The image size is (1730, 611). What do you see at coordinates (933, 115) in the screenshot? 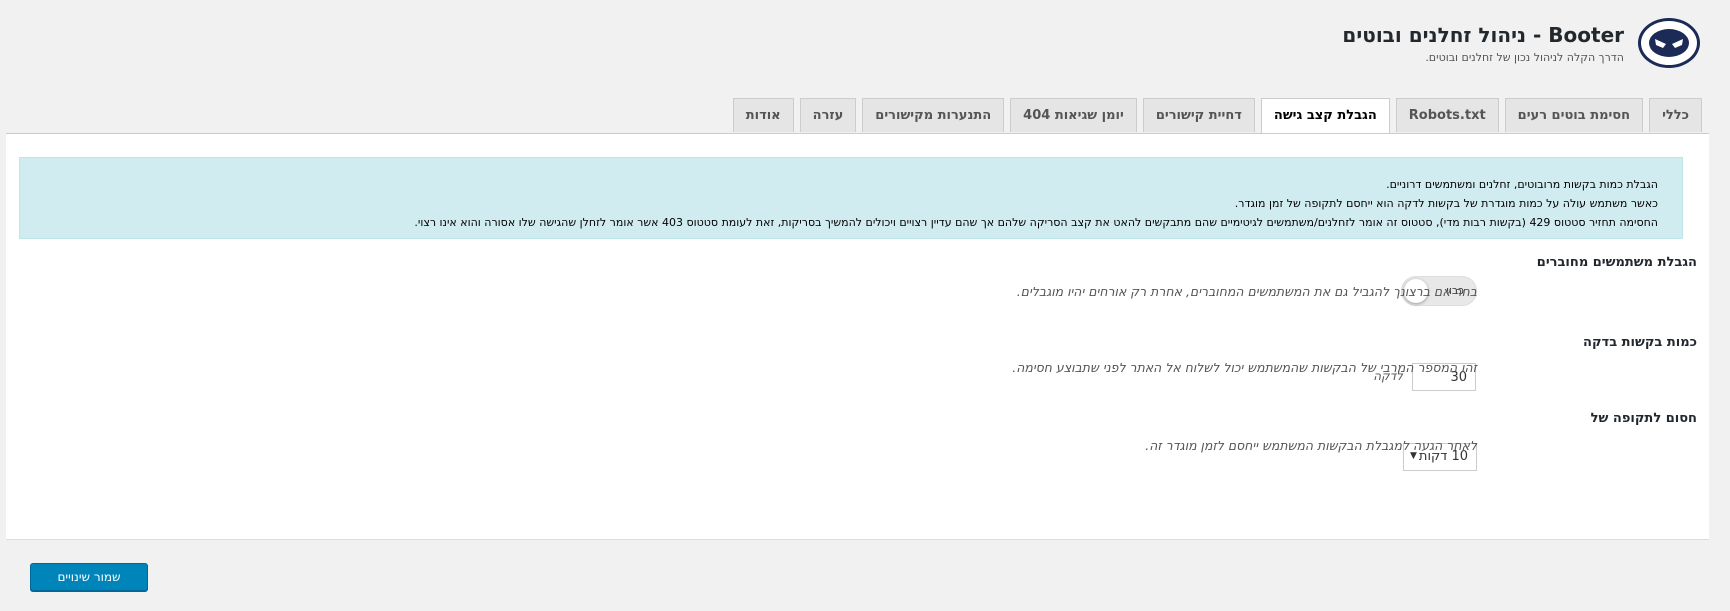
I see `tab-disavow-links: התנערות מקישורים` at bounding box center [933, 115].